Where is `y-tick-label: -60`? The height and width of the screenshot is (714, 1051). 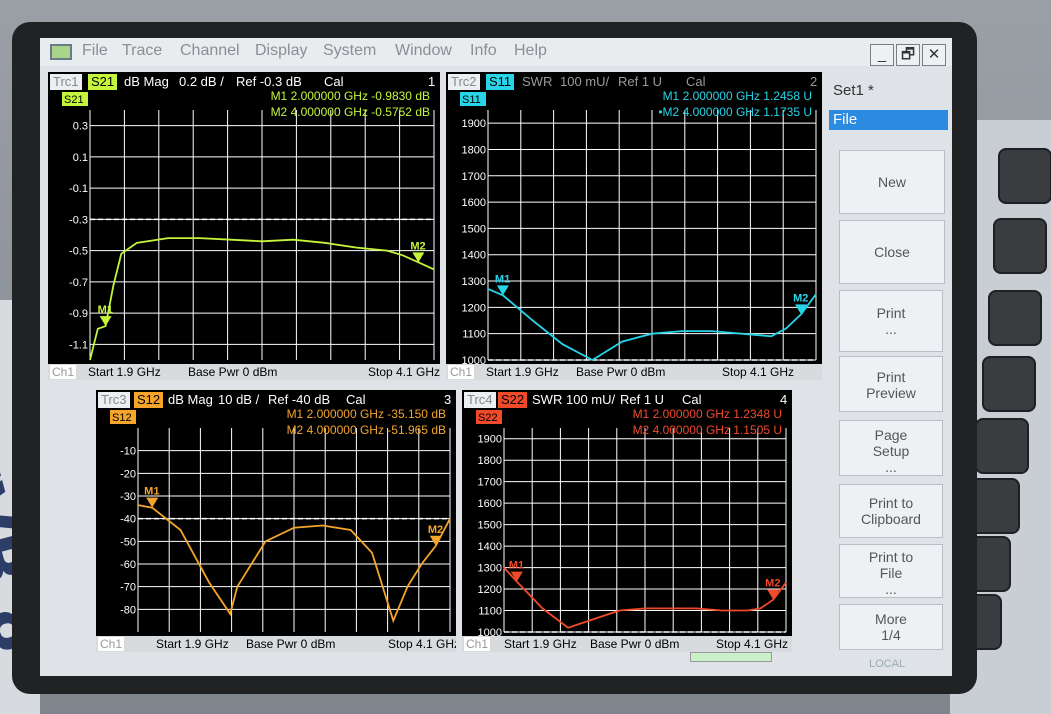
y-tick-label: -60 is located at coordinates (128, 565).